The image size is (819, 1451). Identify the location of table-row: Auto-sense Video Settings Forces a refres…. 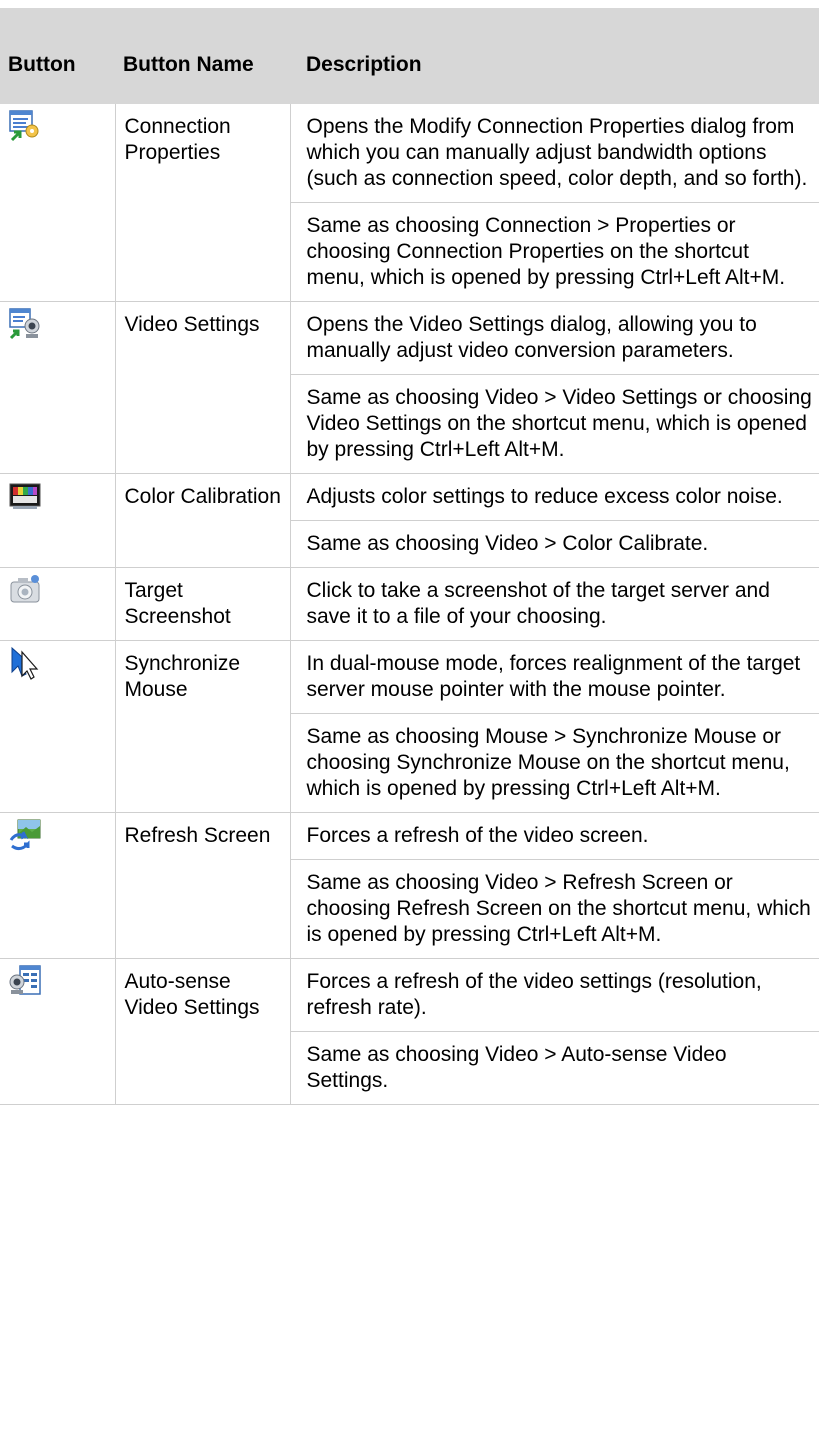
(409, 1031).